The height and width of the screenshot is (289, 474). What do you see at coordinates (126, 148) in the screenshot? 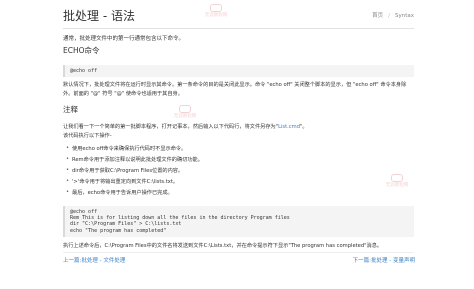
I see `list-item: 使用echo off命令来确保执行代码时不显示命令。` at bounding box center [126, 148].